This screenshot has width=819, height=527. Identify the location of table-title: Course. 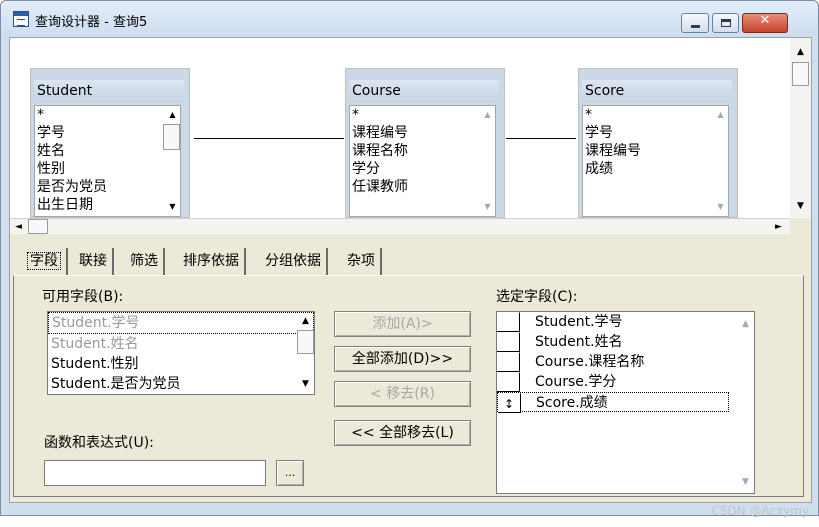
(424, 91).